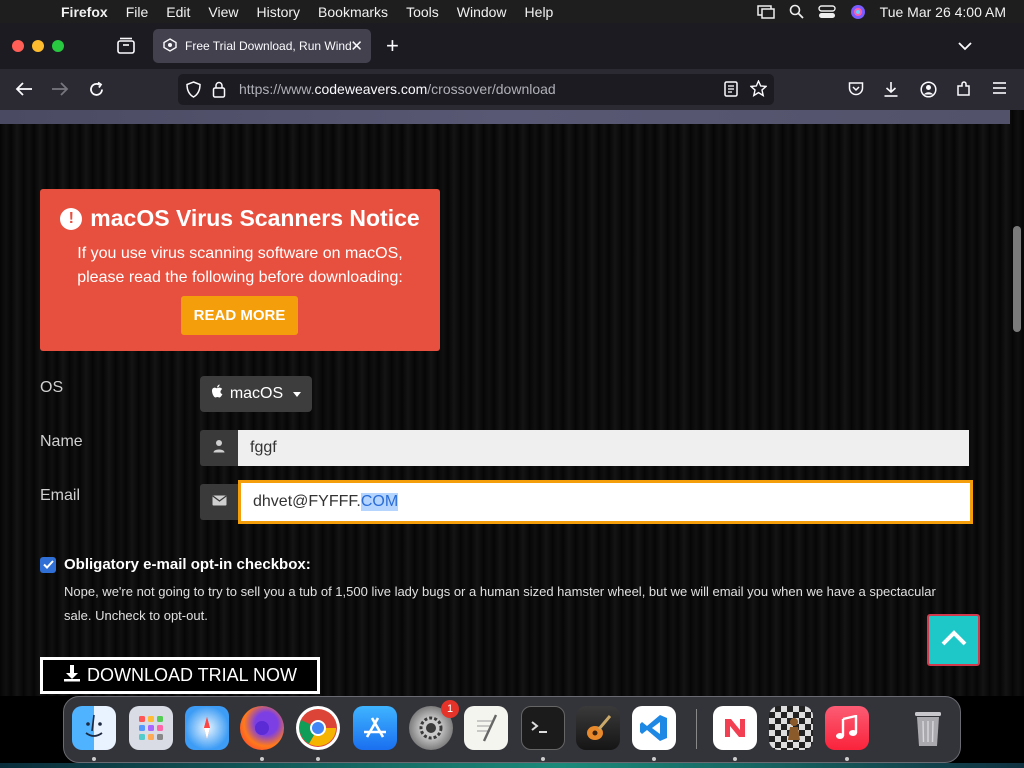 This screenshot has width=1024, height=768. I want to click on window-controls, so click(38, 46).